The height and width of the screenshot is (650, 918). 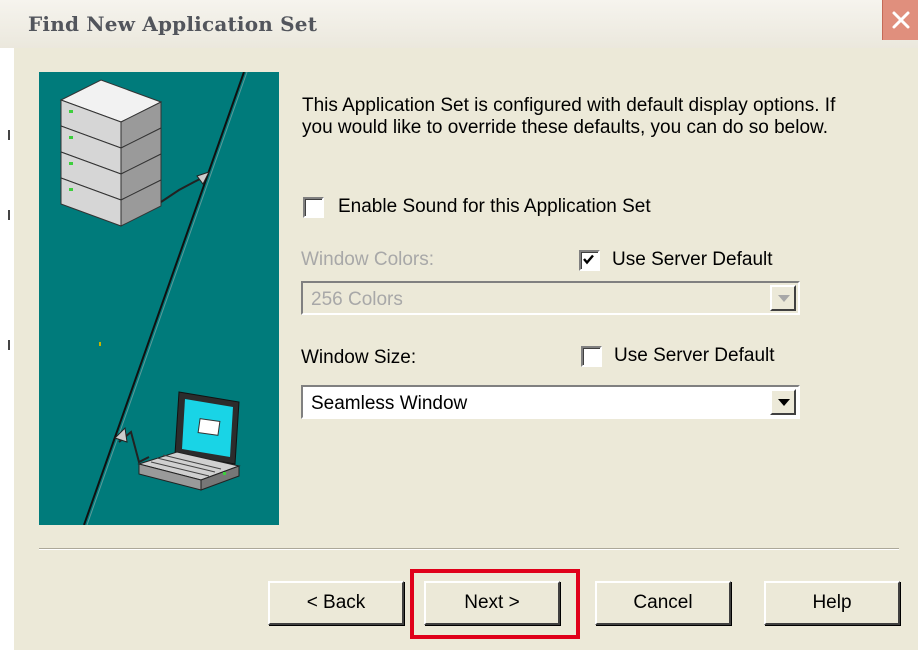 I want to click on close-button, so click(x=900, y=20).